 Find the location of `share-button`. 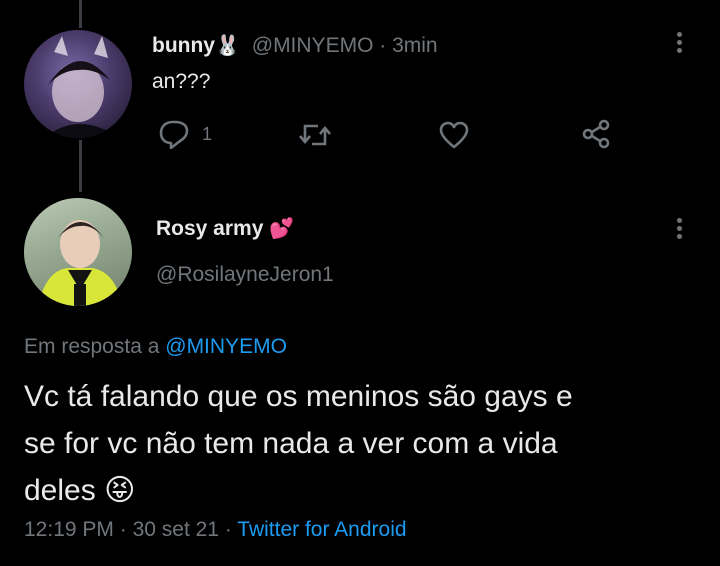

share-button is located at coordinates (596, 134).